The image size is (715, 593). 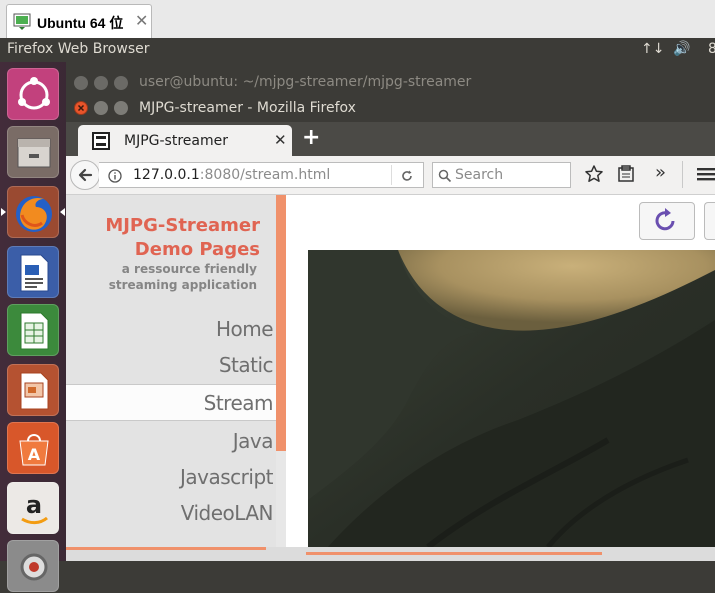 I want to click on search-icon, so click(x=445, y=177).